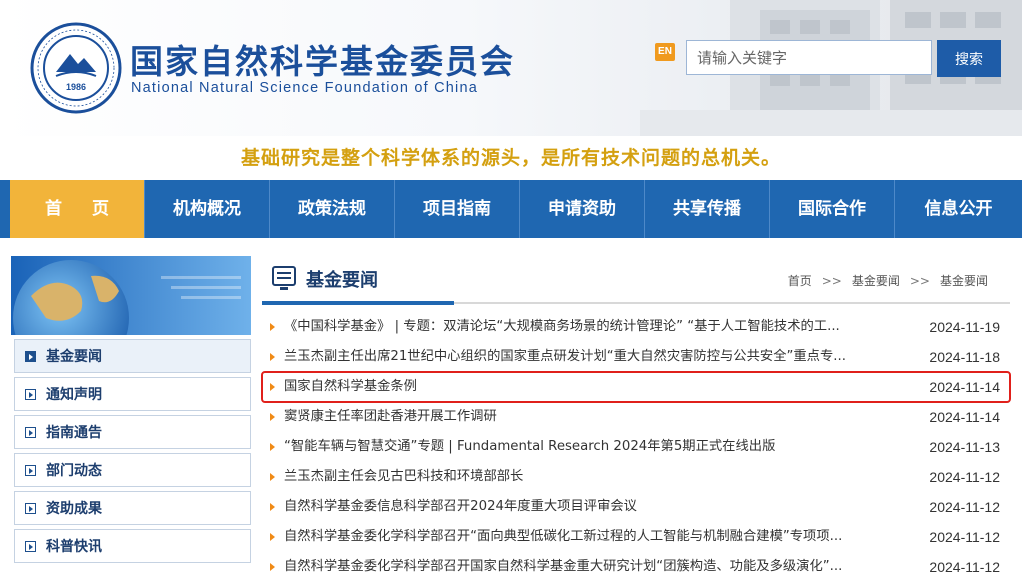 Image resolution: width=1022 pixels, height=588 pixels. I want to click on sidebar-item-science-news: 科普快讯, so click(132, 546).